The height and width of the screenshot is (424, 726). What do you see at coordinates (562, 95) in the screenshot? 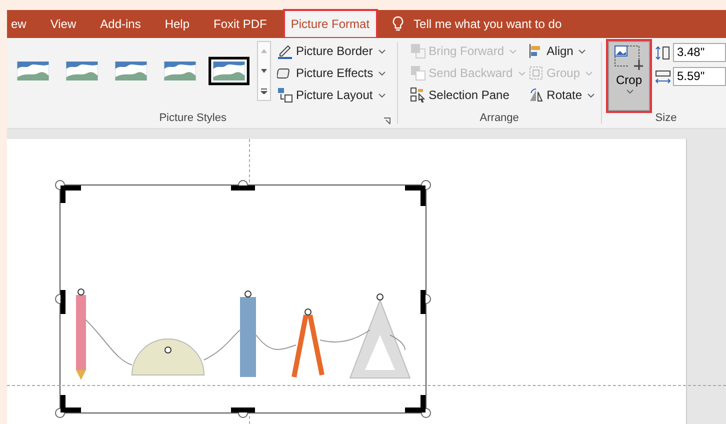
I see `ribbon-command: Rotate` at bounding box center [562, 95].